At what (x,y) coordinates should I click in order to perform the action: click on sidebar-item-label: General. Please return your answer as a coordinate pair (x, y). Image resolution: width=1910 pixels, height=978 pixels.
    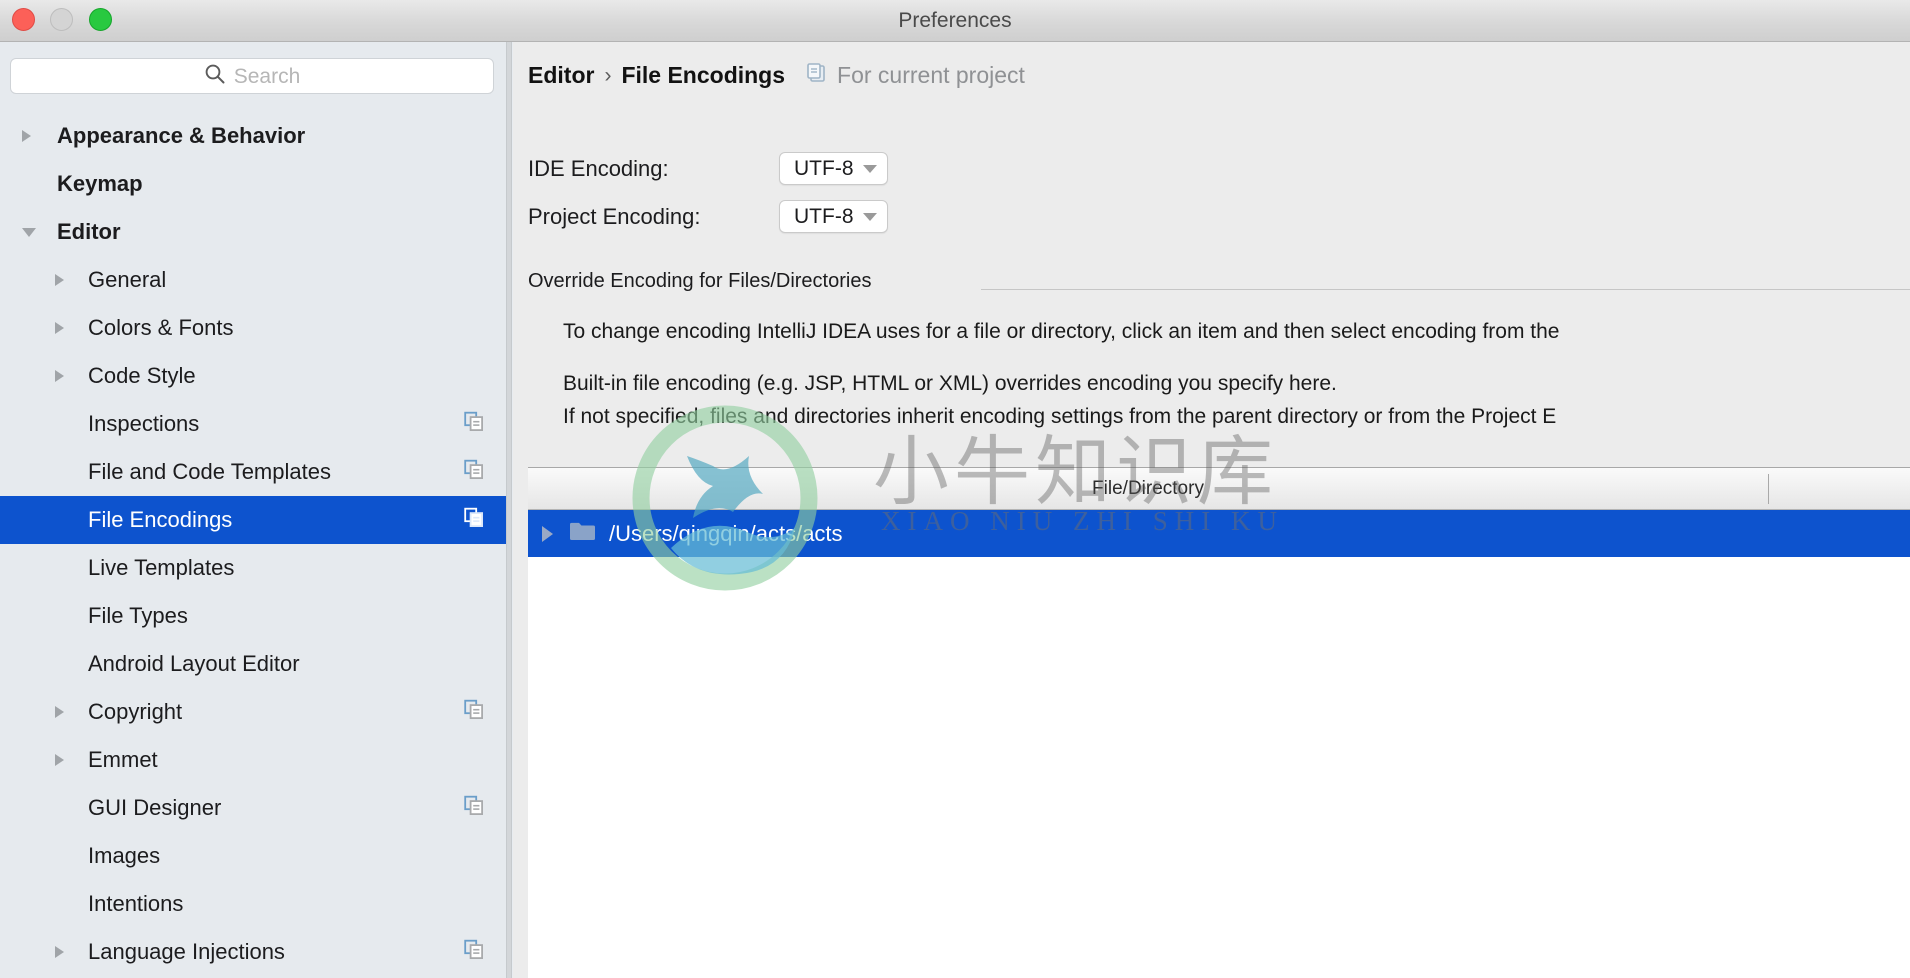
    Looking at the image, I should click on (127, 279).